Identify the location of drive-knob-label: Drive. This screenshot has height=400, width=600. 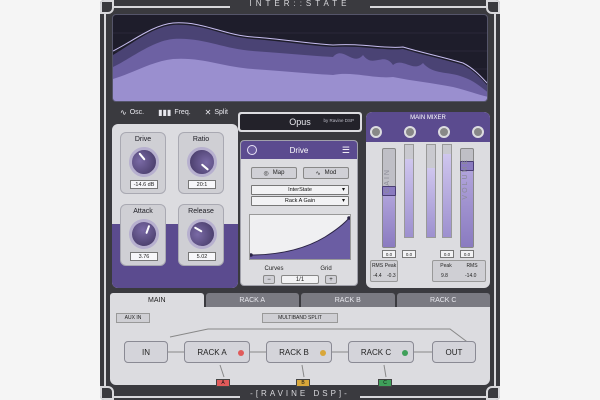
(143, 139).